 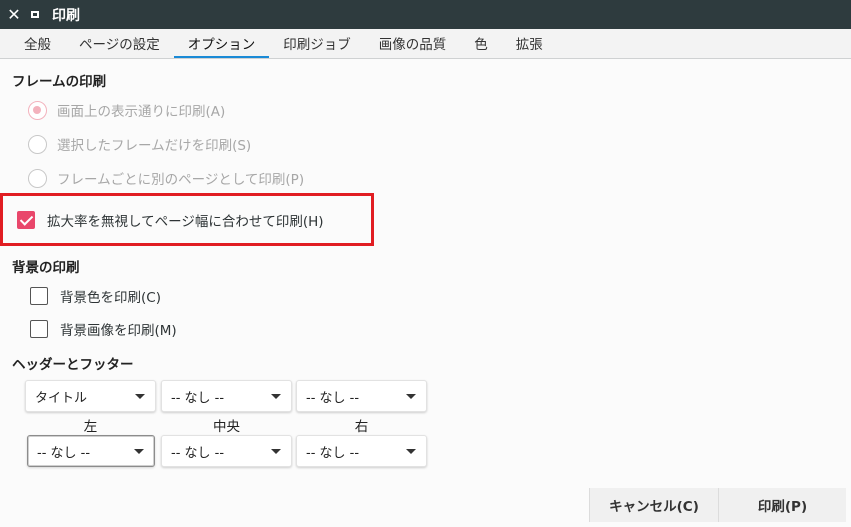 What do you see at coordinates (90, 427) in the screenshot?
I see `column-label-left: 左` at bounding box center [90, 427].